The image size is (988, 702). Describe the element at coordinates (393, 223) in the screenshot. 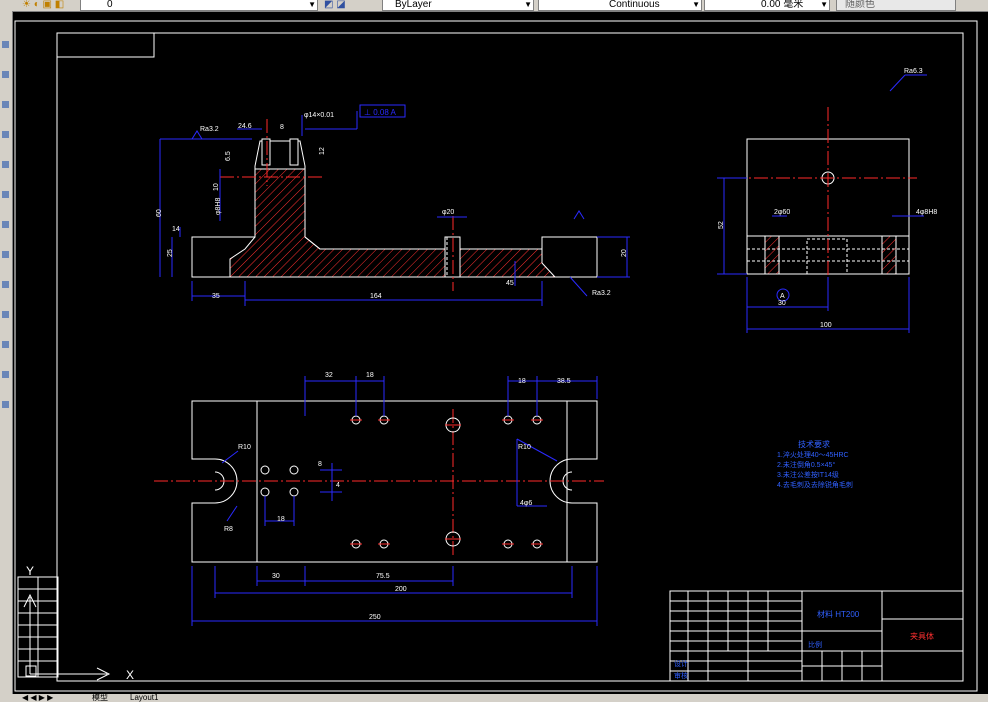

I see `section-hatch` at that location.